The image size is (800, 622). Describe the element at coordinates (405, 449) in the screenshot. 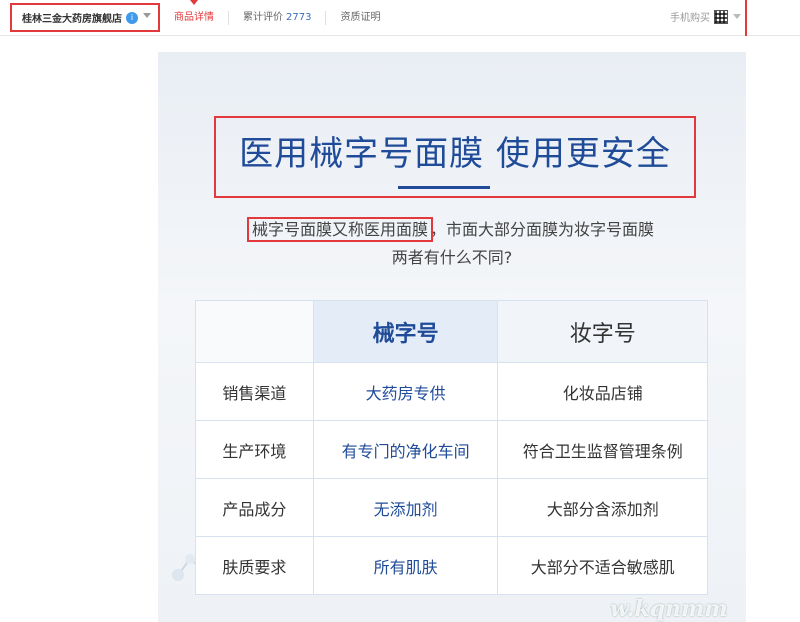

I see `table-cell: 有专门的净化车间` at that location.